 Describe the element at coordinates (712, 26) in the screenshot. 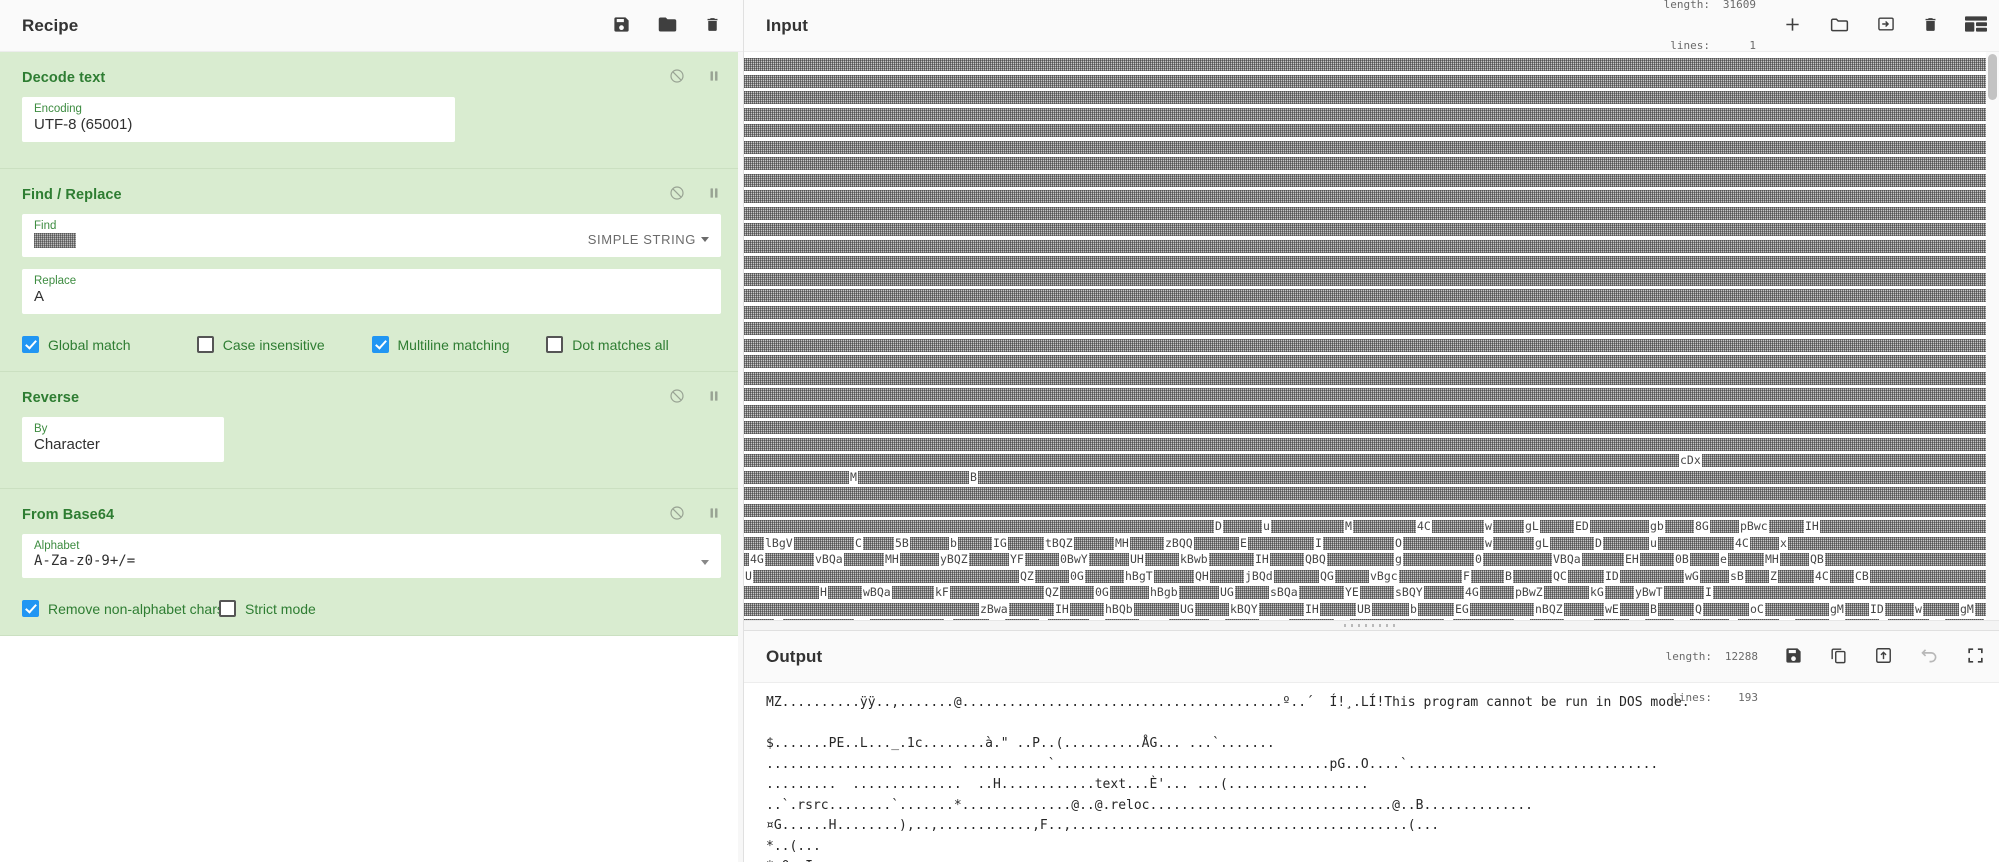

I see `clear-recipe-icon` at that location.